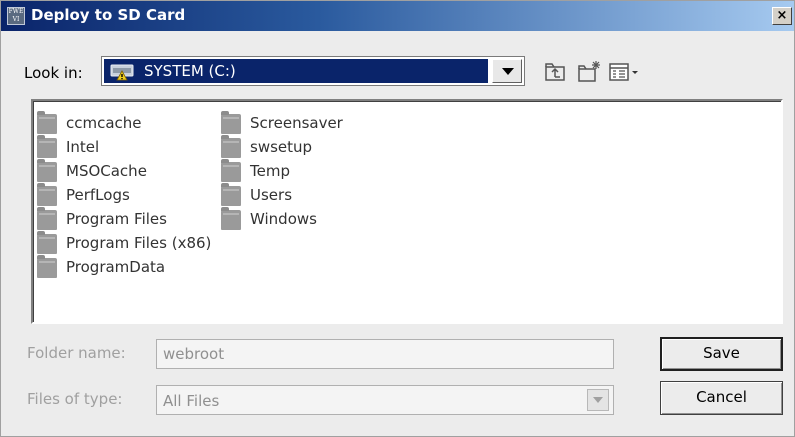 This screenshot has height=437, width=795. Describe the element at coordinates (296, 71) in the screenshot. I see `look-in-selected: SYSTEM (C:)` at that location.